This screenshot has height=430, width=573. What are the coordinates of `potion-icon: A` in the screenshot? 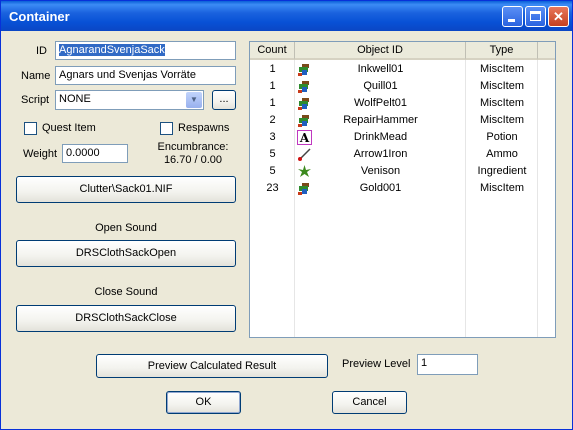 It's located at (304, 137).